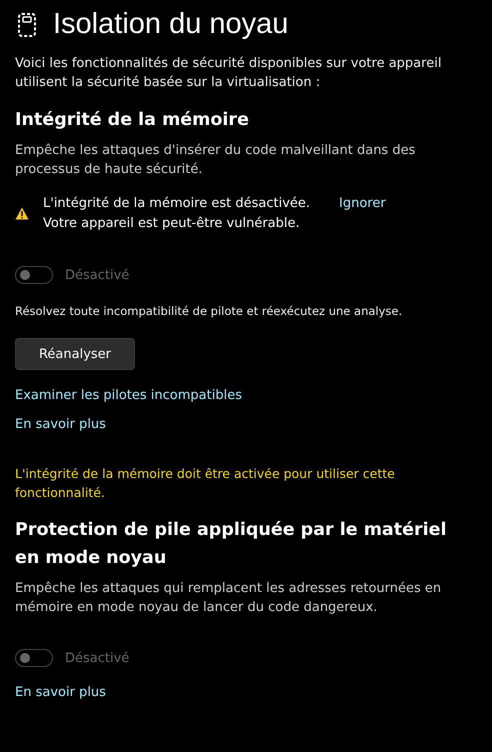 The height and width of the screenshot is (752, 492). I want to click on hint-text: Résolvez toute incompatibilité de pilote et réexécutez une analyse., so click(209, 311).